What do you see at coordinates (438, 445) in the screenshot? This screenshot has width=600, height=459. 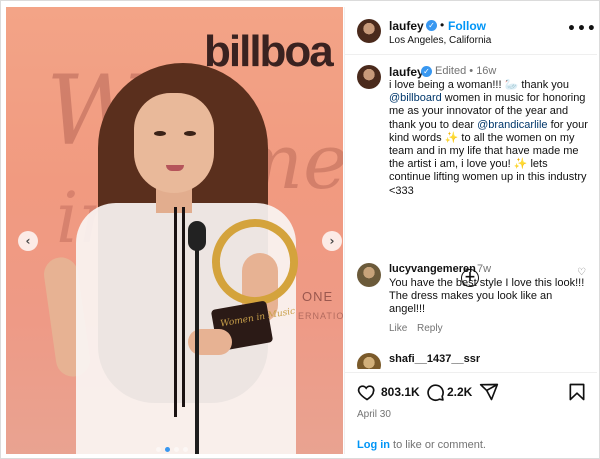 I see `login-prompt-text: to like or comment.` at bounding box center [438, 445].